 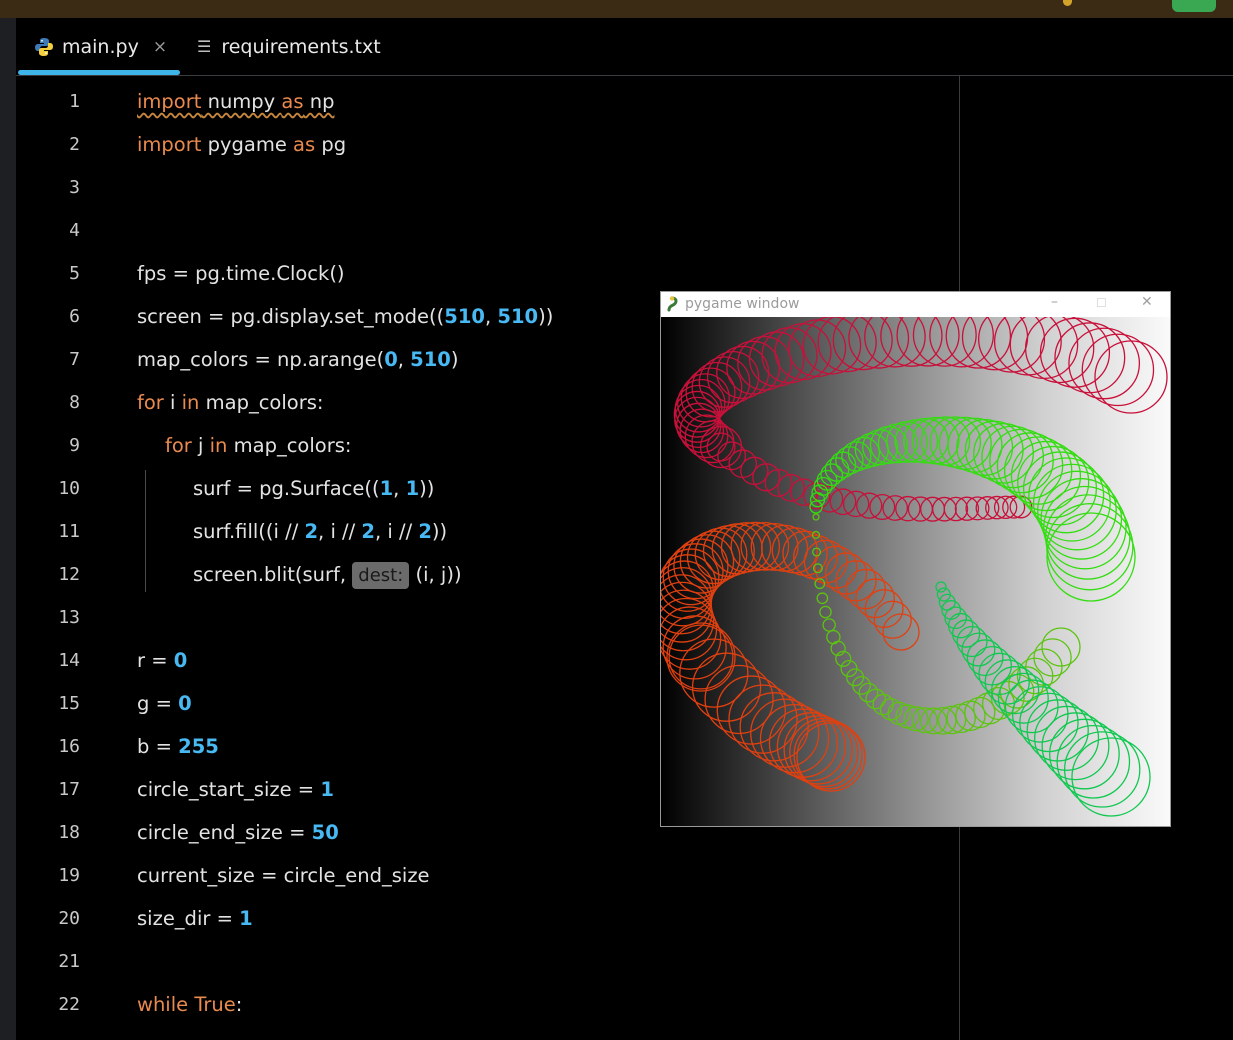 I want to click on line-number: 2, so click(x=74, y=144).